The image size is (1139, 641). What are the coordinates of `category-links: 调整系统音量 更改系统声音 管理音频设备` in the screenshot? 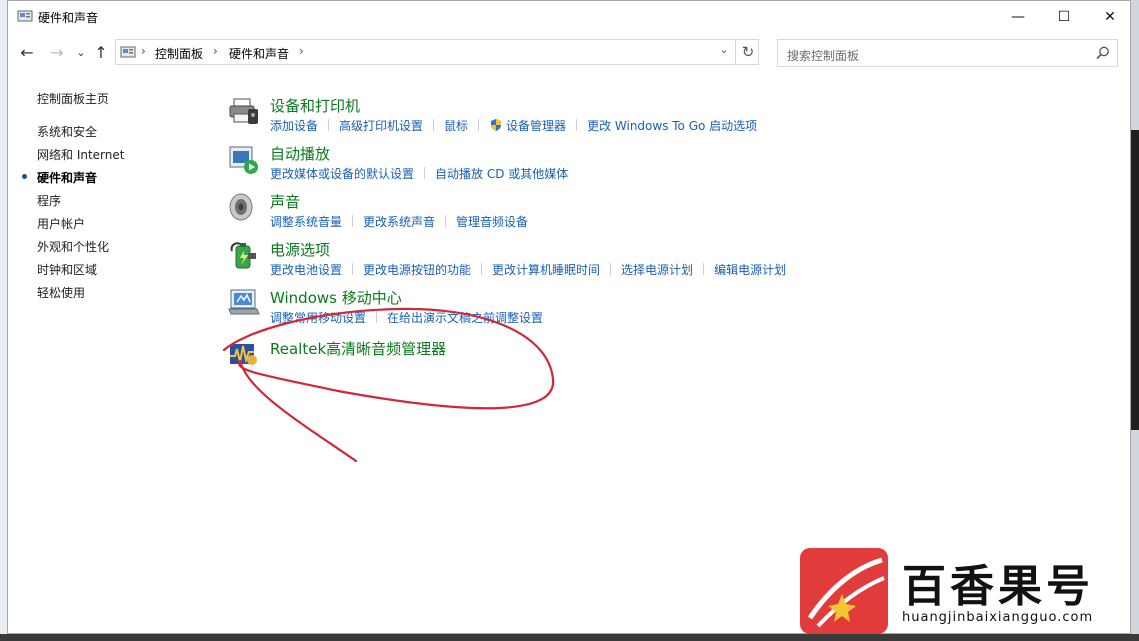 It's located at (399, 221).